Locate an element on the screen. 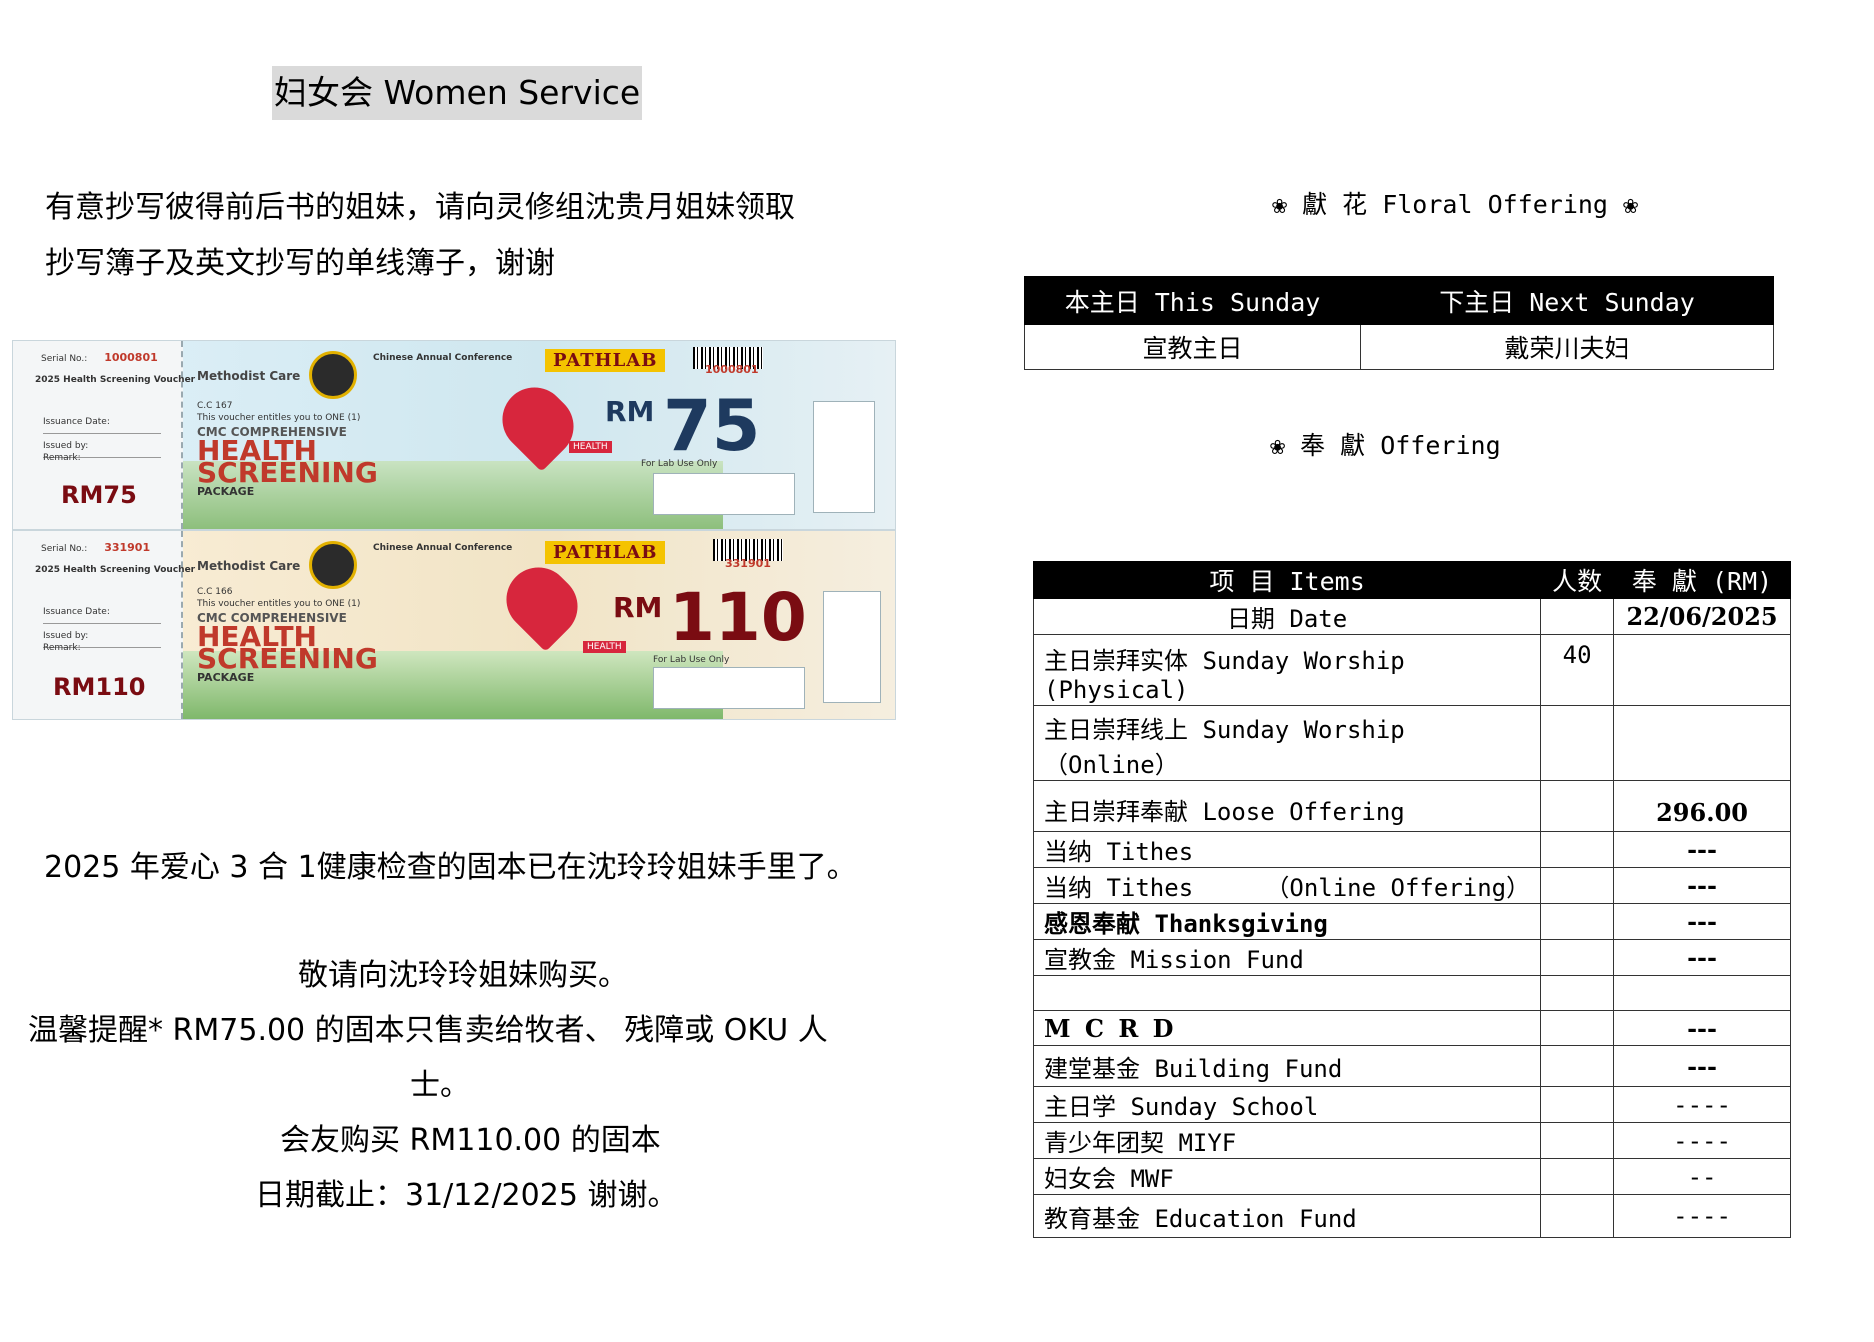 Image resolution: width=1874 pixels, height=1342 pixels. table-row: 感恩奉献 Thanksgiving --- is located at coordinates (1411, 921).